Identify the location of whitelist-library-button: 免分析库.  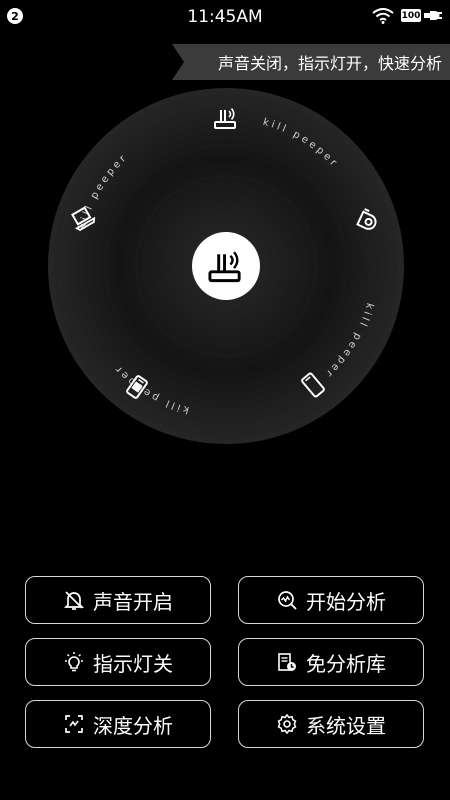
(331, 662).